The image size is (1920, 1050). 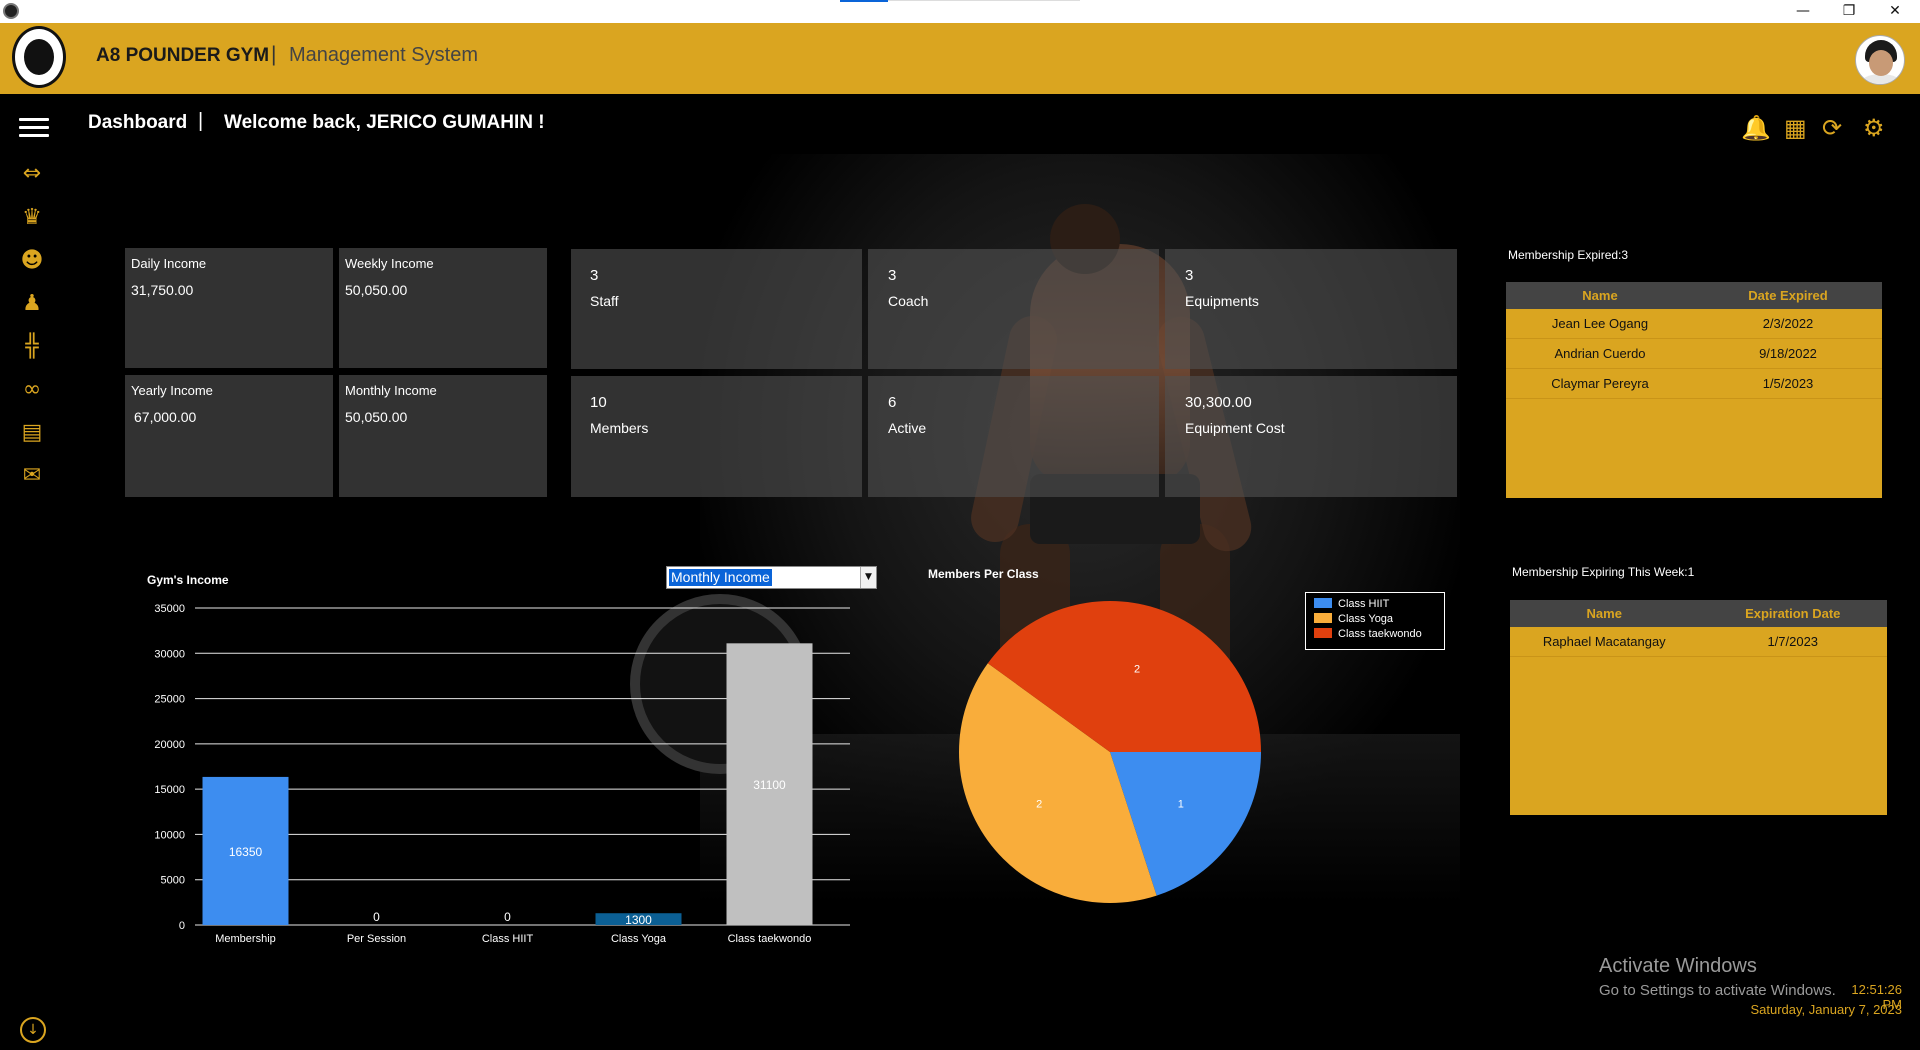 What do you see at coordinates (1698, 642) in the screenshot?
I see `table-row: Raphael Macatangay 1/7/2023` at bounding box center [1698, 642].